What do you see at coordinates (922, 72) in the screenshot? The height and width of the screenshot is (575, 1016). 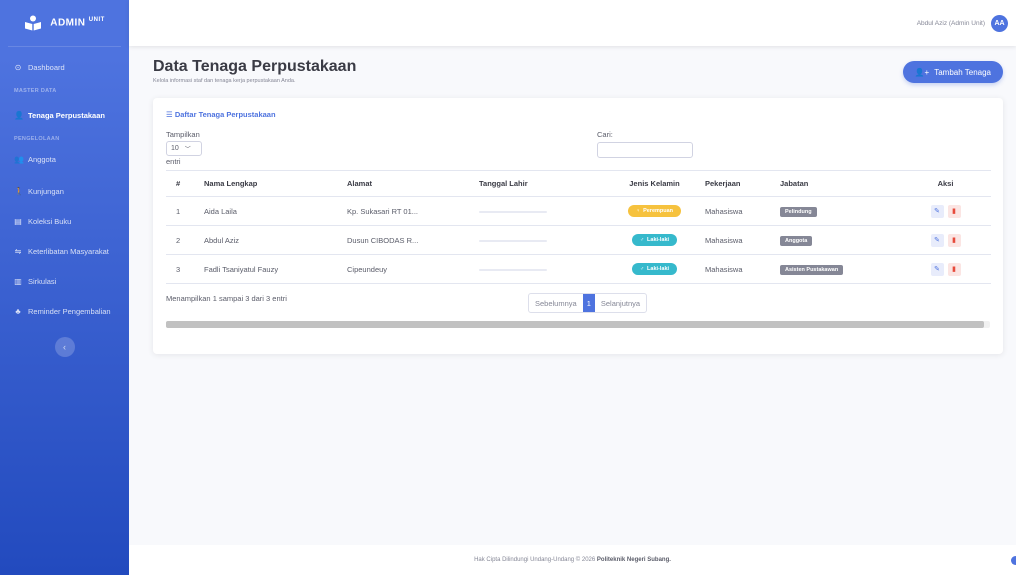 I see `user-plus-icon: 👤+` at bounding box center [922, 72].